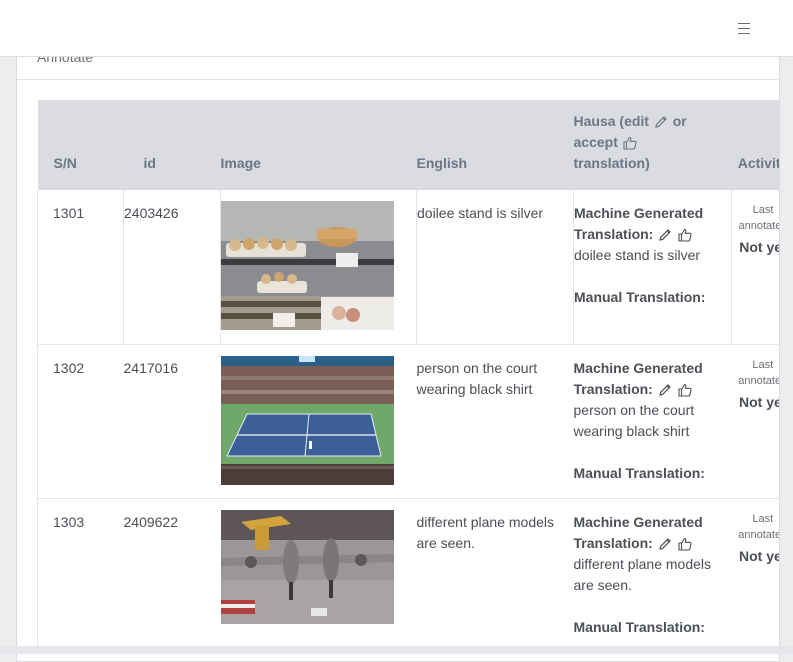 The height and width of the screenshot is (662, 793). Describe the element at coordinates (318, 145) in the screenshot. I see `header-image: Image` at that location.